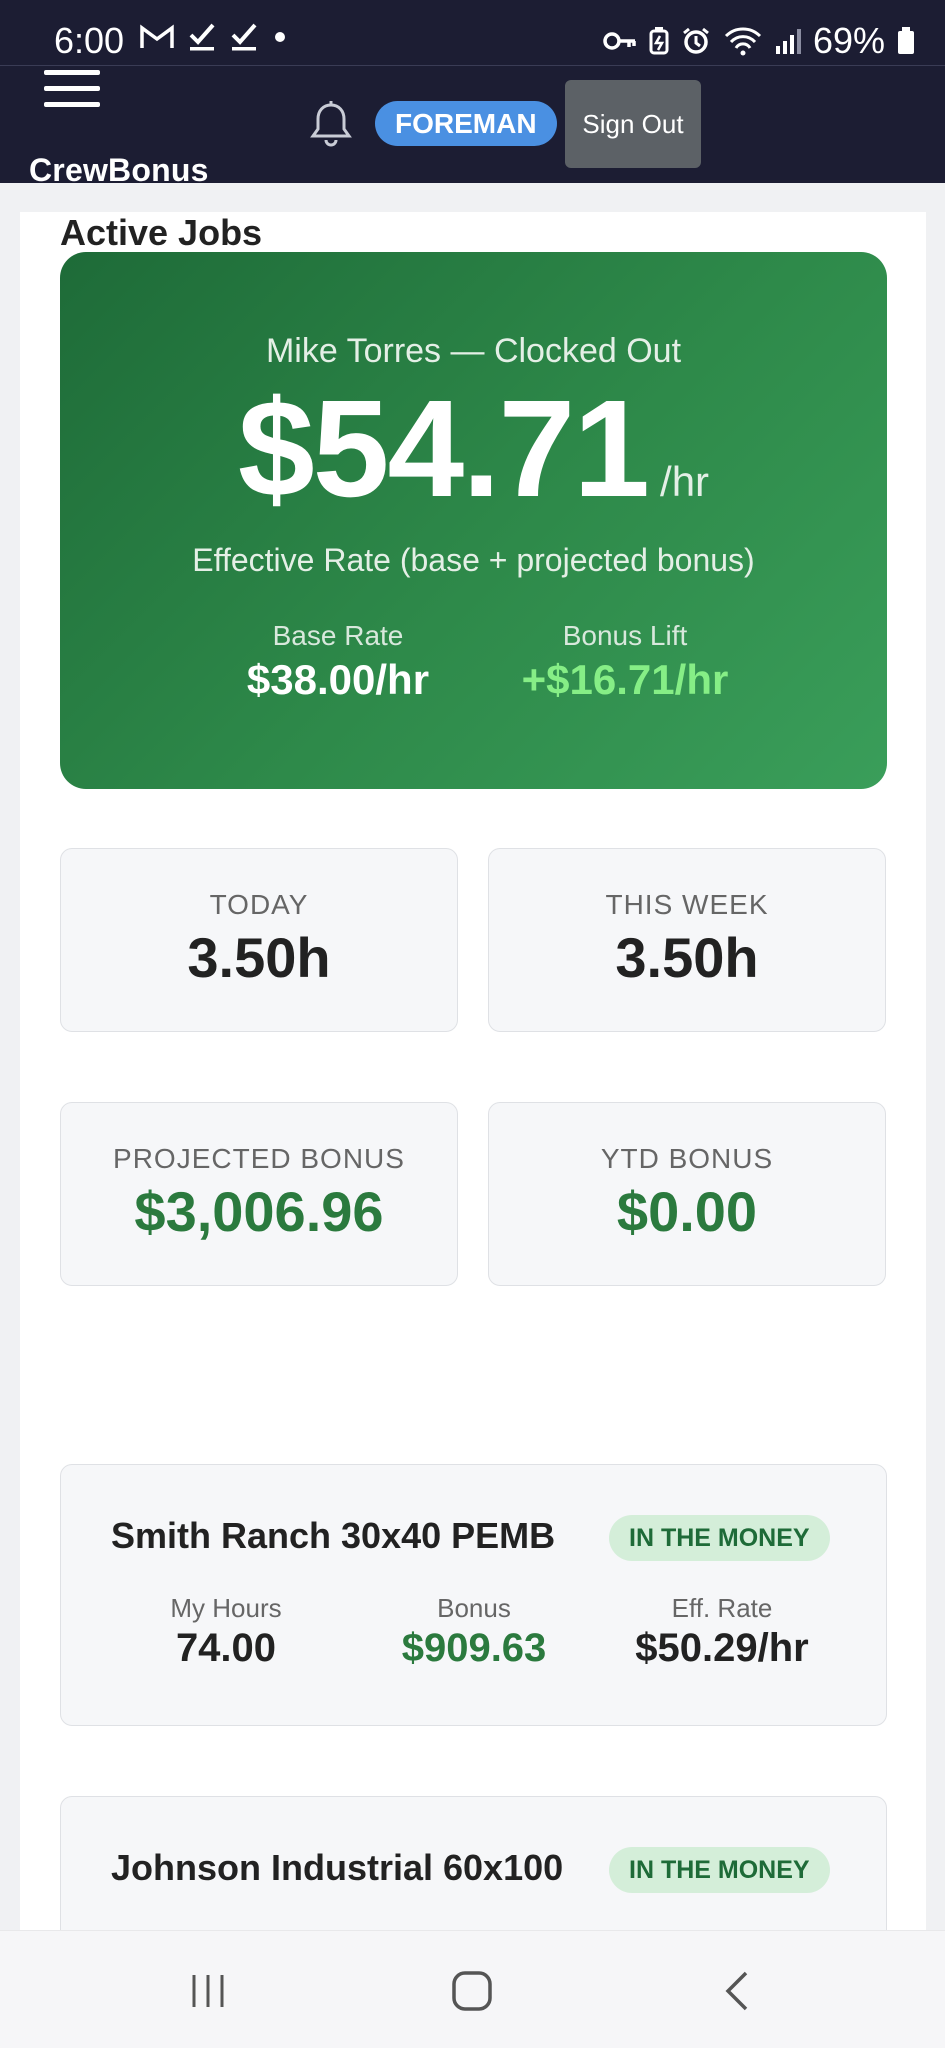 The height and width of the screenshot is (2048, 945). I want to click on recents-icon, so click(208, 1991).